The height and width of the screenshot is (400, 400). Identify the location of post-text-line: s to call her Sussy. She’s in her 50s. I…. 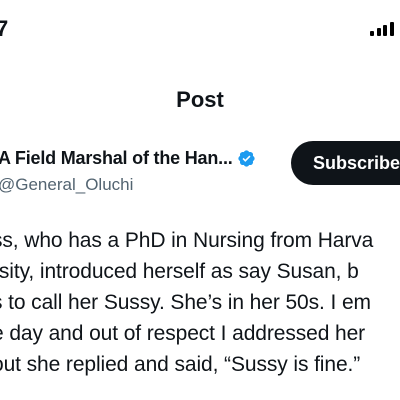
(185, 302).